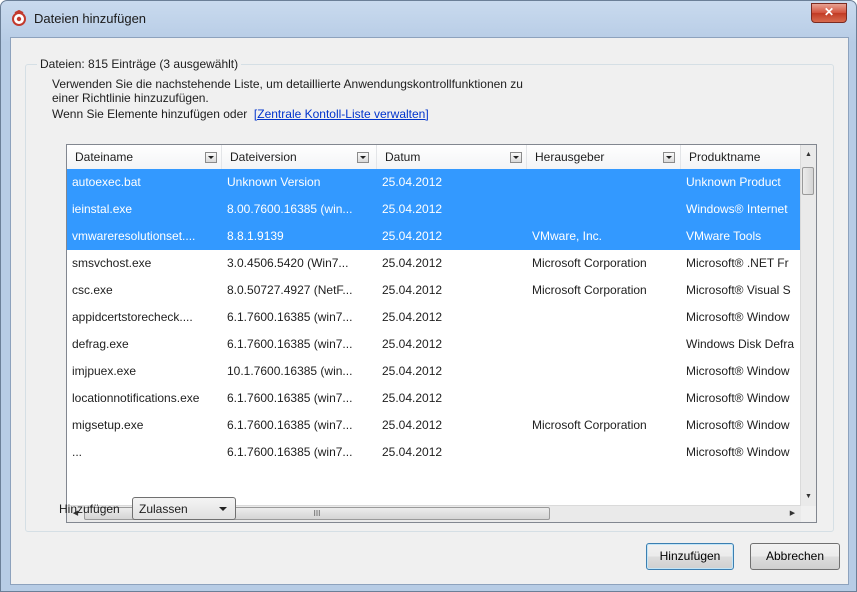  What do you see at coordinates (19, 18) in the screenshot?
I see `app-shield-icon` at bounding box center [19, 18].